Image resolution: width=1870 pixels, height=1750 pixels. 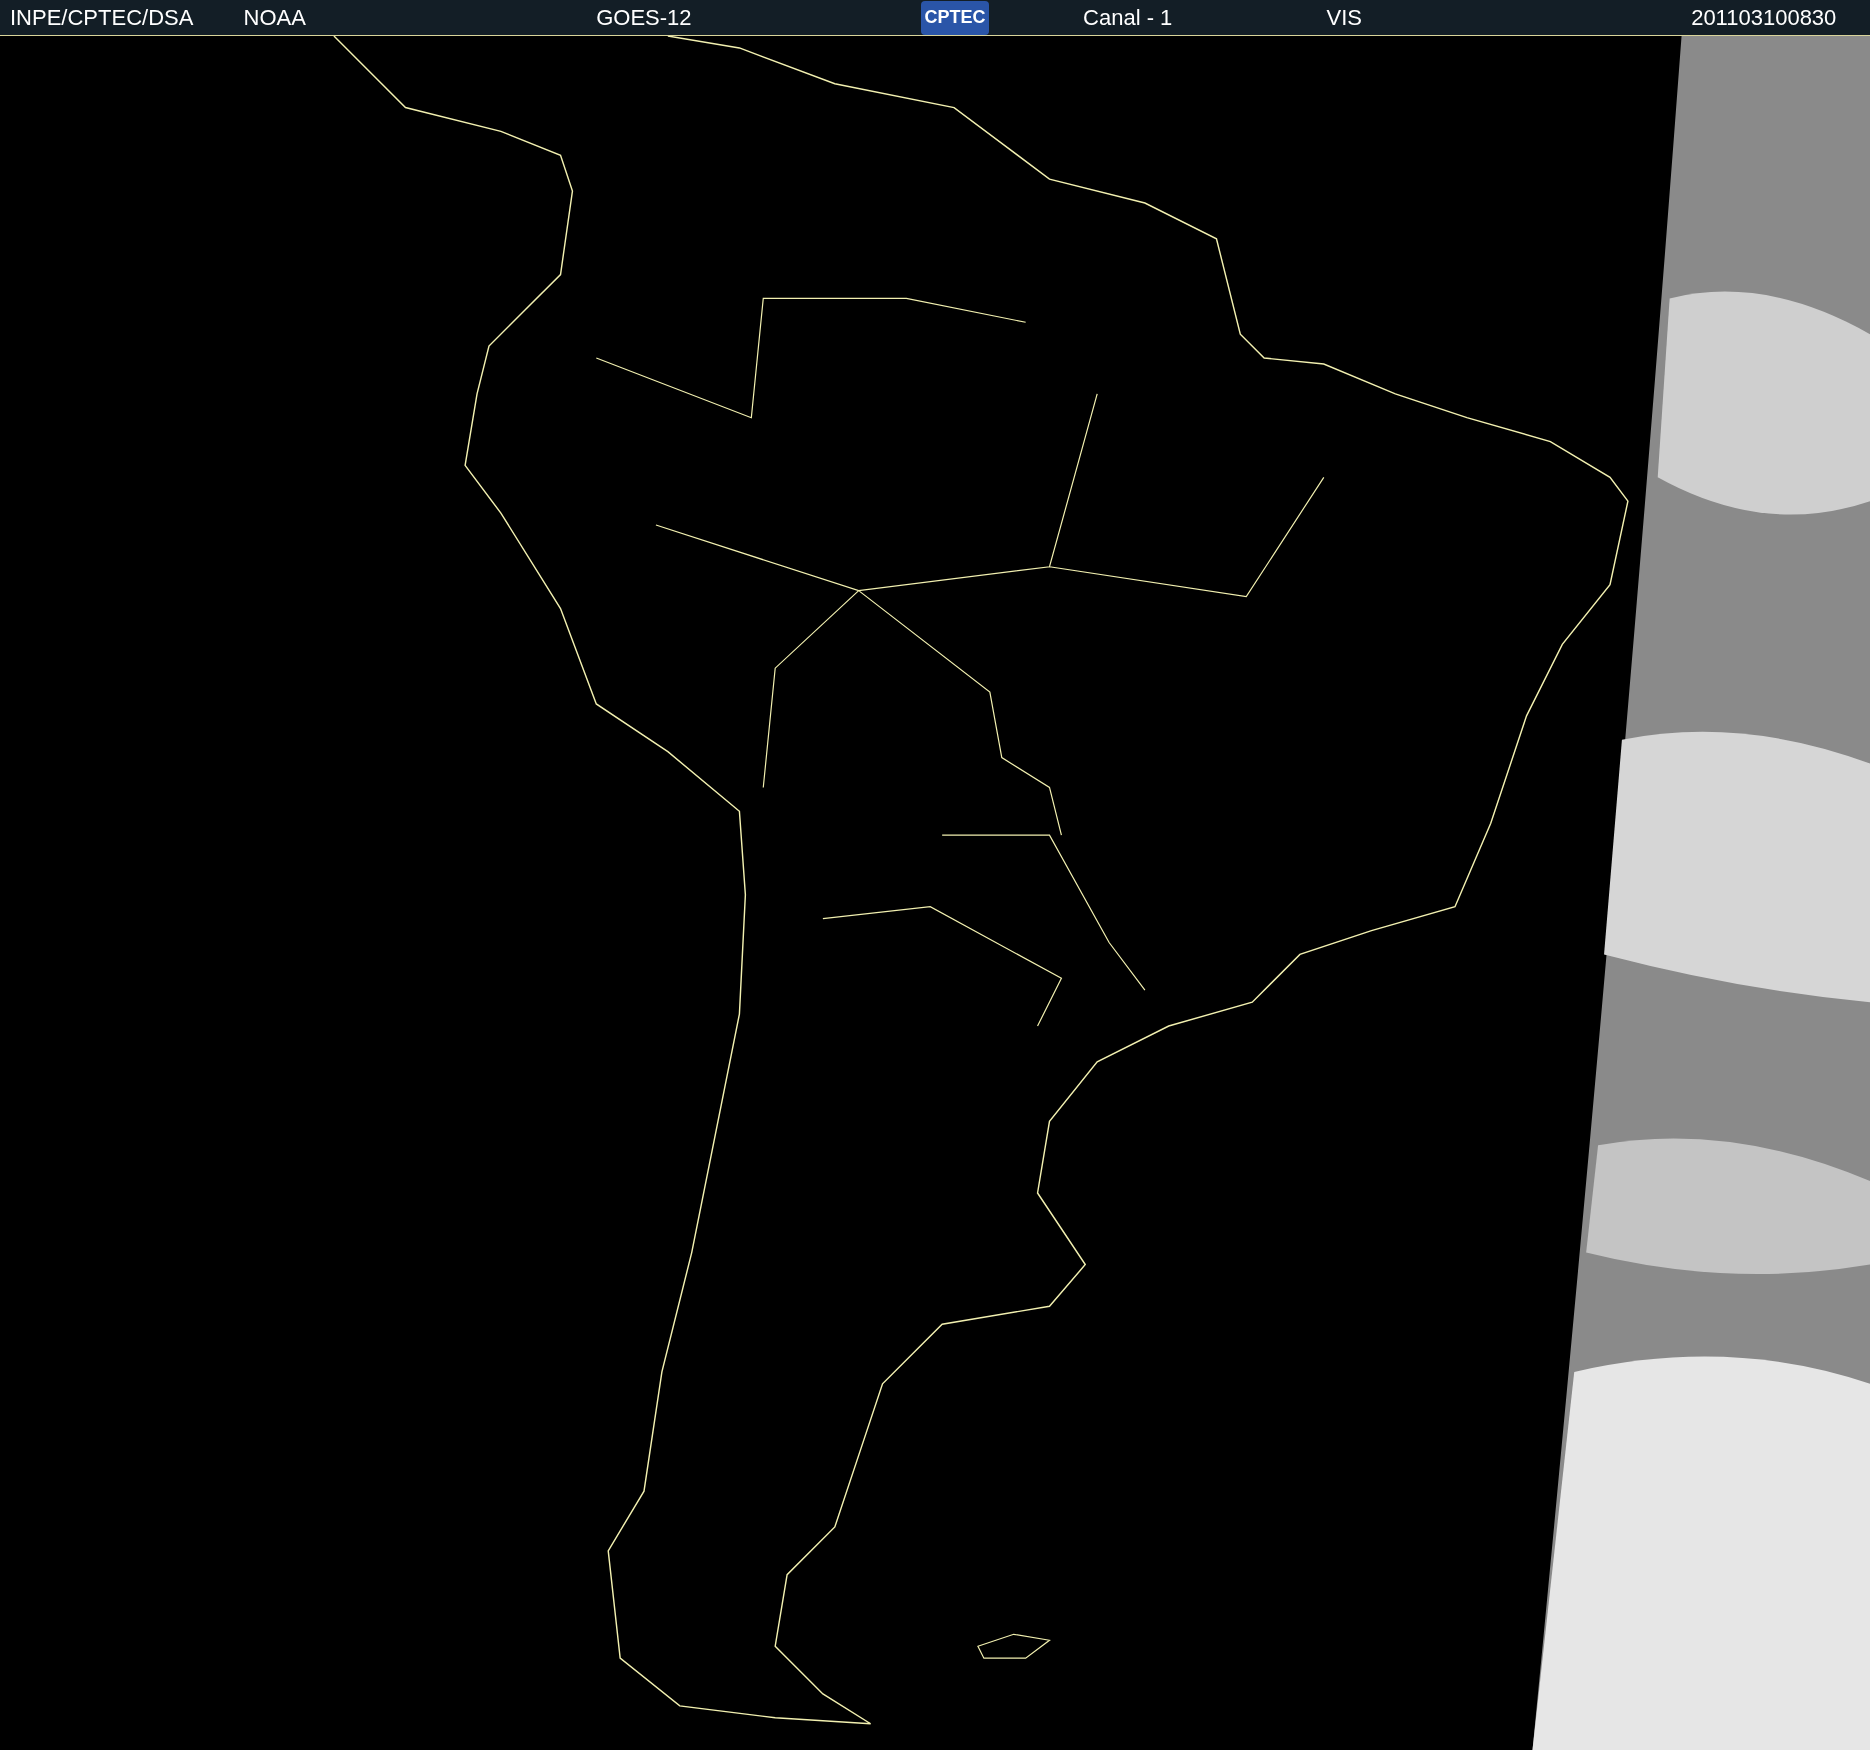 What do you see at coordinates (1764, 18) in the screenshot?
I see `header-label: 201103100830` at bounding box center [1764, 18].